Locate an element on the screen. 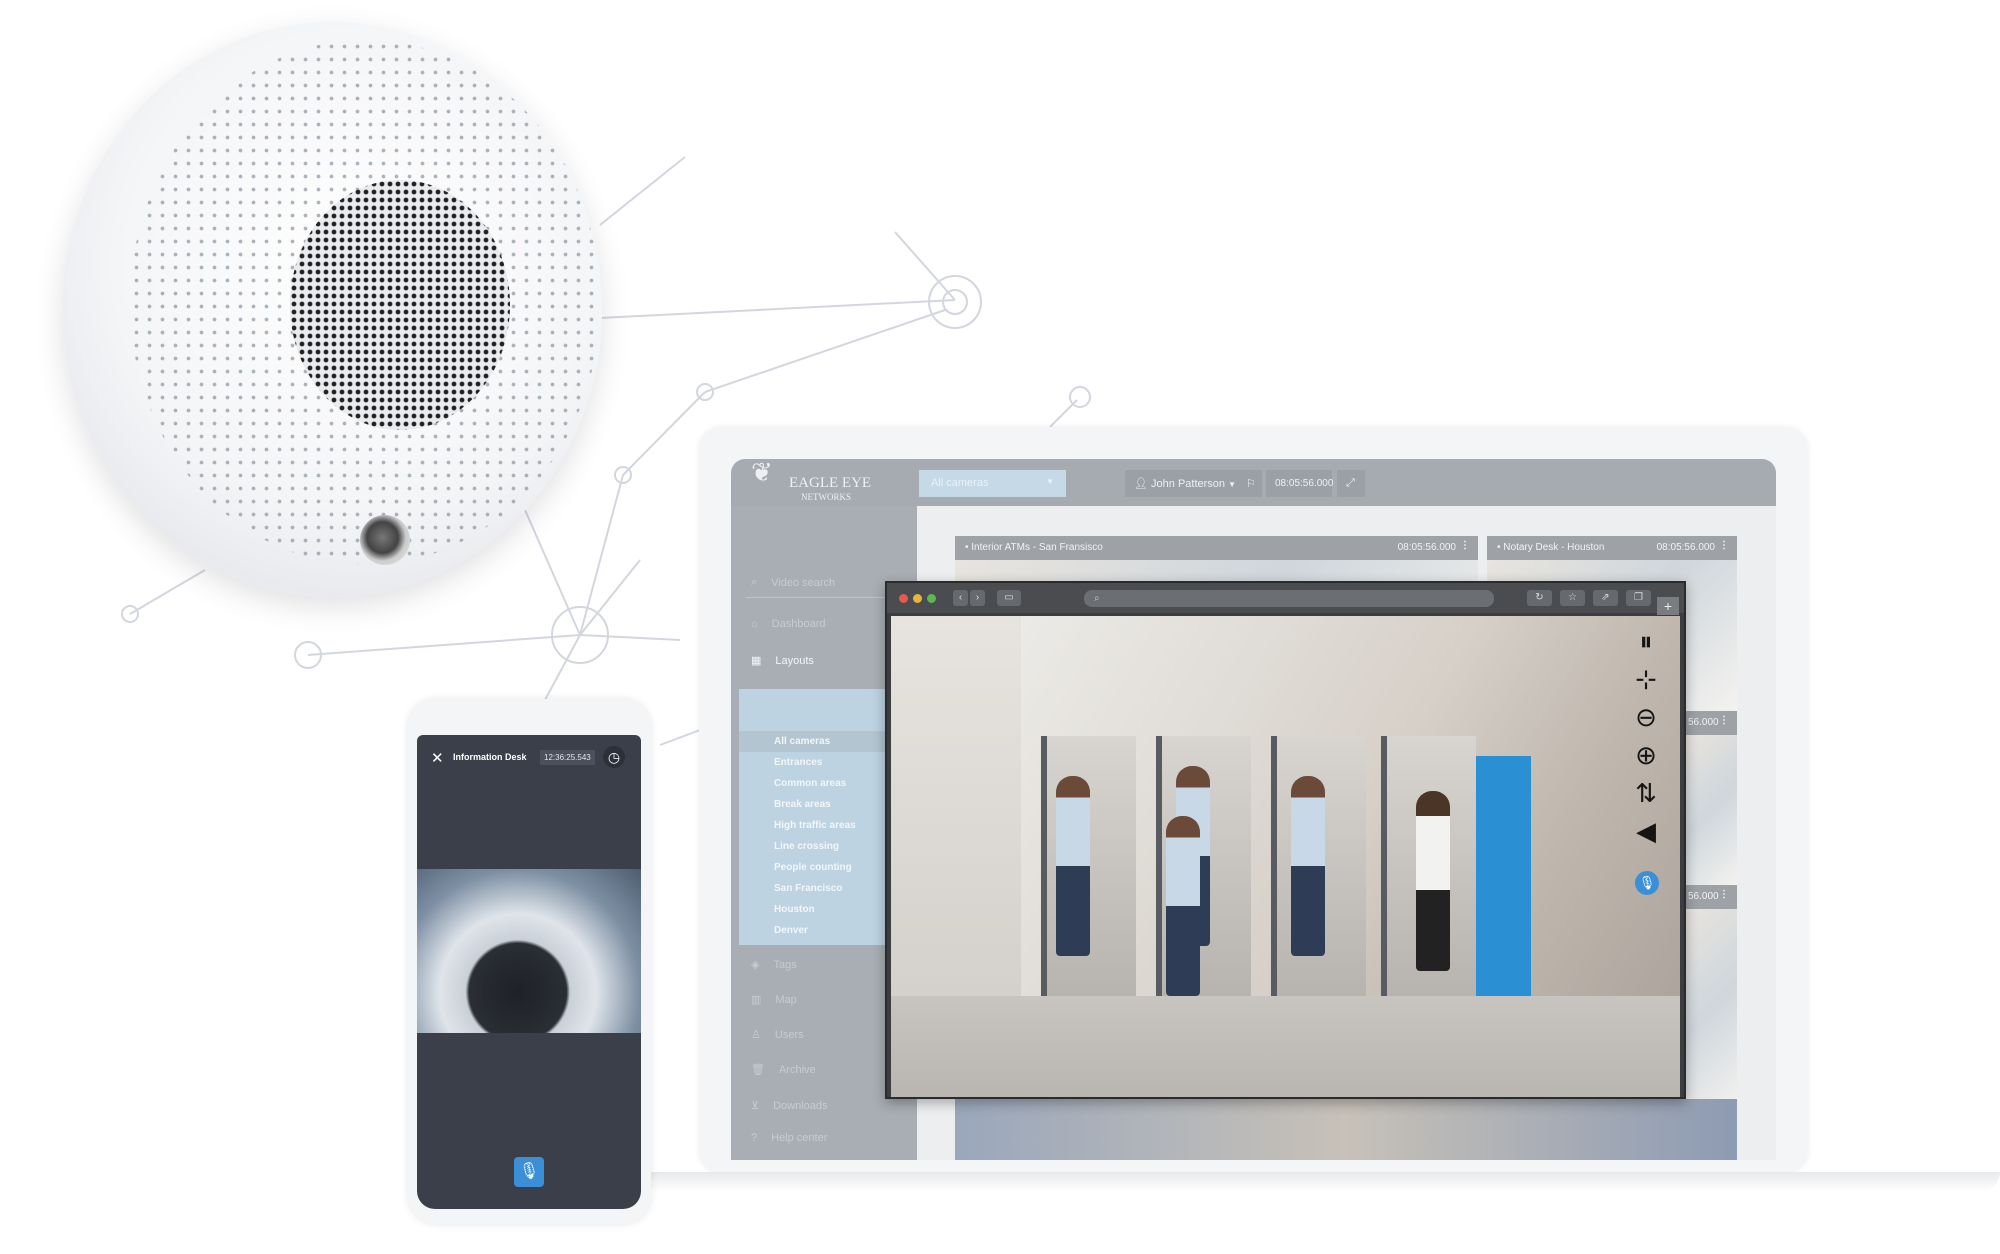 This screenshot has height=1254, width=2000. flag-icon: ⚐ is located at coordinates (1251, 484).